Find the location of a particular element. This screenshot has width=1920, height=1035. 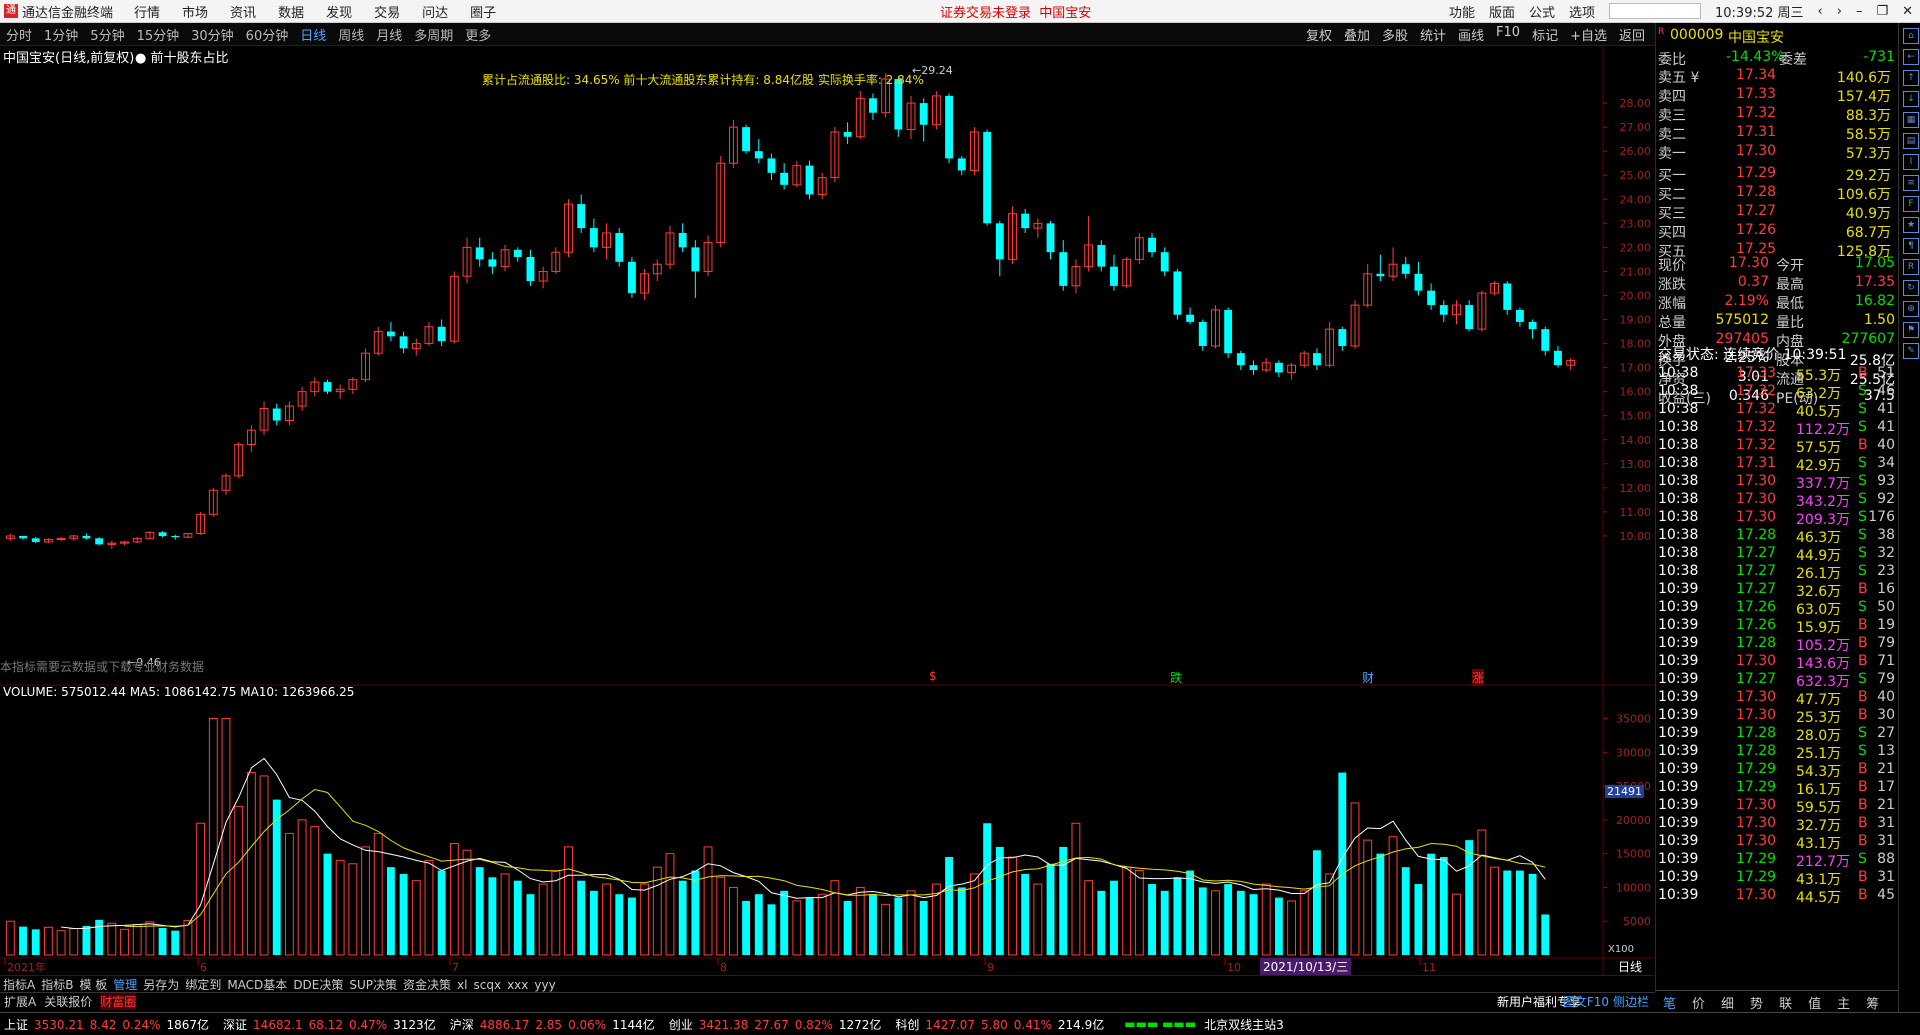

tab-xxx: xxx is located at coordinates (517, 985).